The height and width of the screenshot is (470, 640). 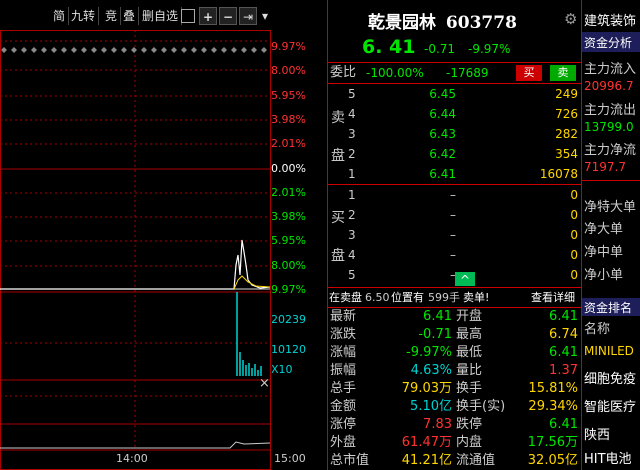 I want to click on stock-code: 603778, so click(x=481, y=23).